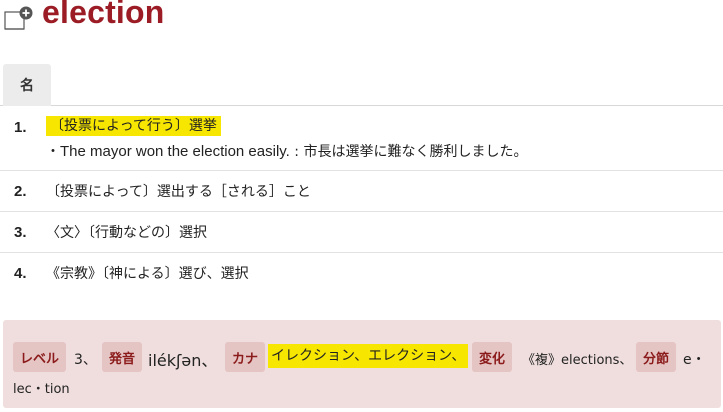  What do you see at coordinates (361, 273) in the screenshot?
I see `sense-item: 4. 《宗教》〔神による〕選び、選択` at bounding box center [361, 273].